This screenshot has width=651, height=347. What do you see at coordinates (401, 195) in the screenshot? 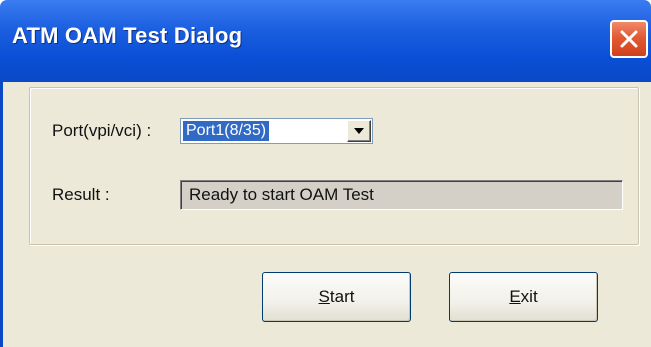
I see `result-field: Ready to start OAM Test` at bounding box center [401, 195].